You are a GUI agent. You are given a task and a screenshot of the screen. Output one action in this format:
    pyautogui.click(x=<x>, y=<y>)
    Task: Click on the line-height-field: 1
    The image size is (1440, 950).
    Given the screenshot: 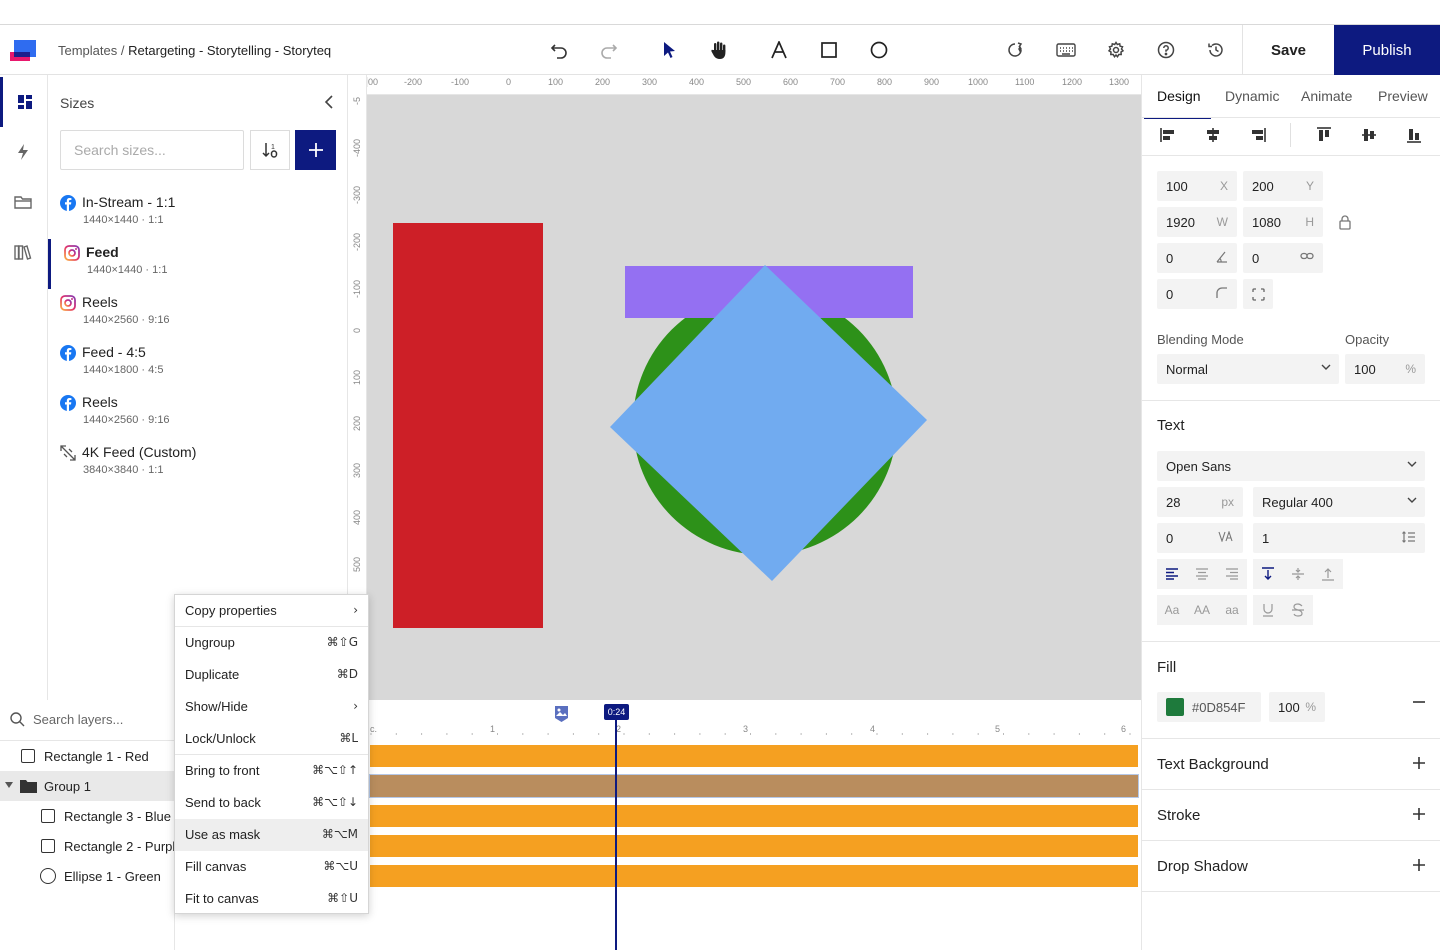 What is the action you would take?
    pyautogui.click(x=1339, y=538)
    